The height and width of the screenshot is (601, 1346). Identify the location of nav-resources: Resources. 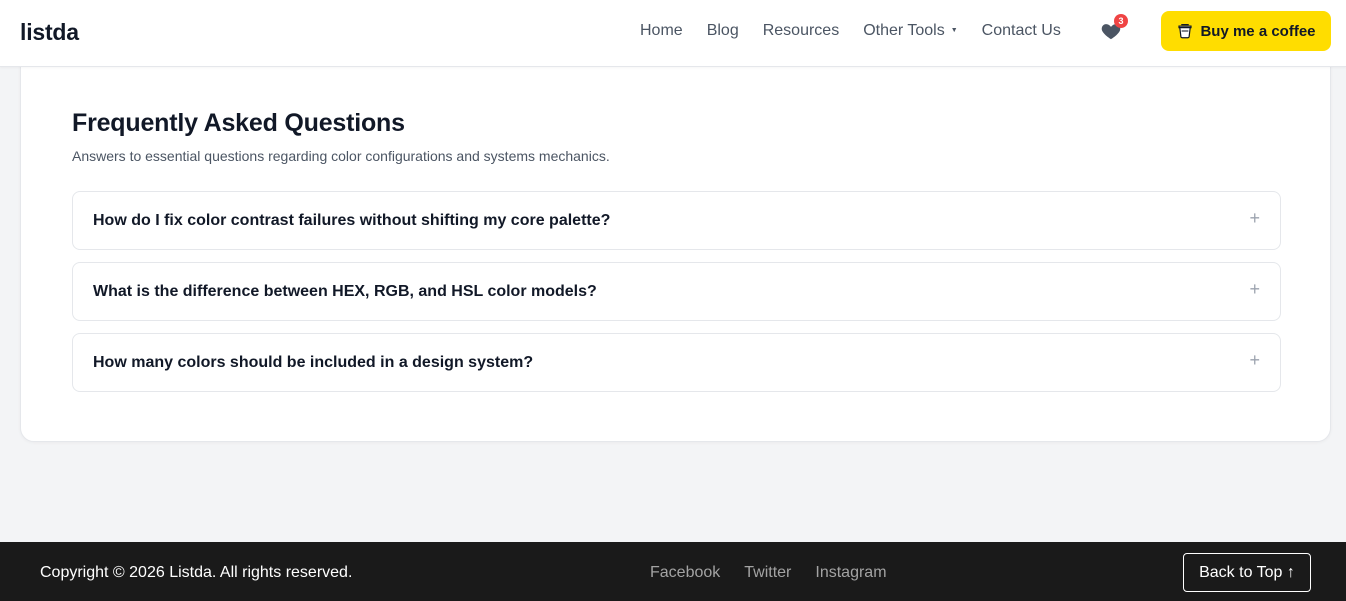
(801, 31).